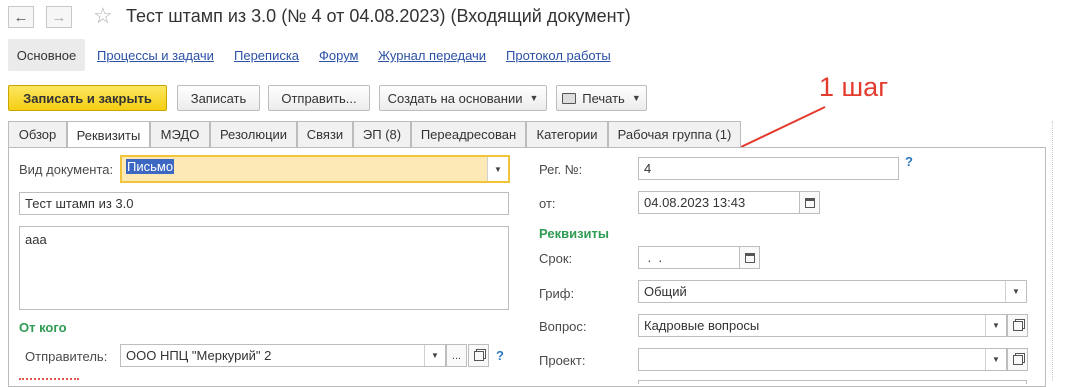  I want to click on create-based-on-label: Создать на основании, so click(455, 98).